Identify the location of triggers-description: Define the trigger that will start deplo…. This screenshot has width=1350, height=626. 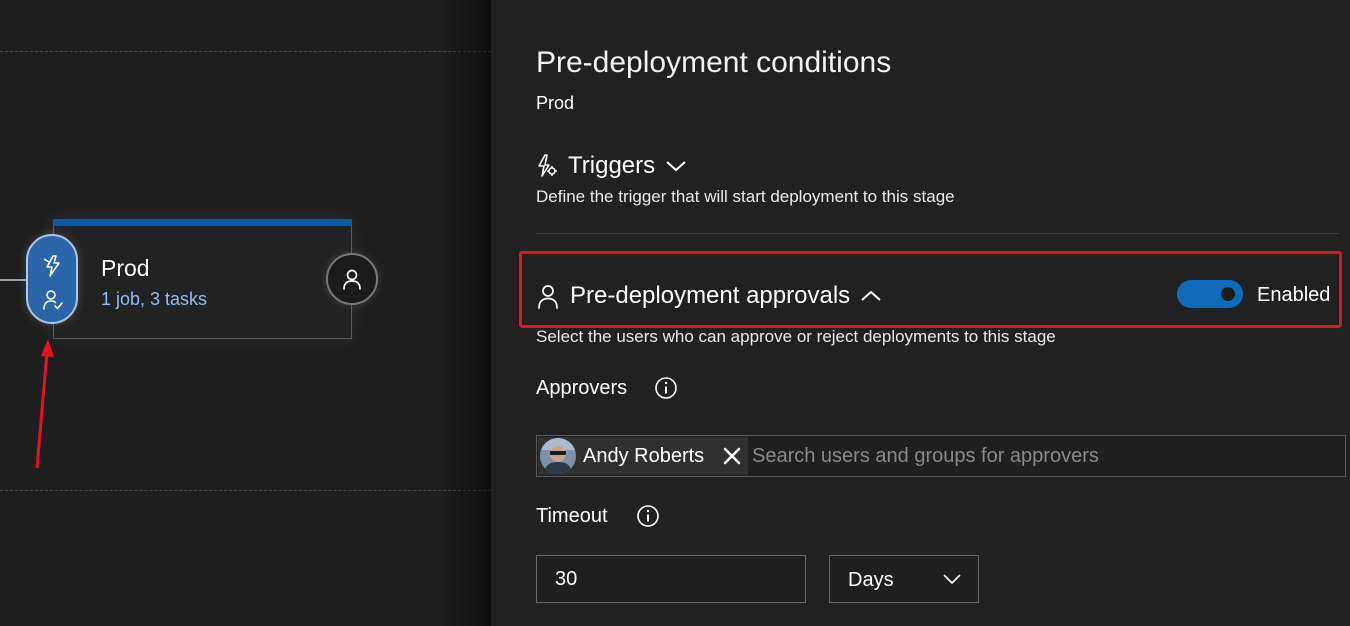
(745, 196).